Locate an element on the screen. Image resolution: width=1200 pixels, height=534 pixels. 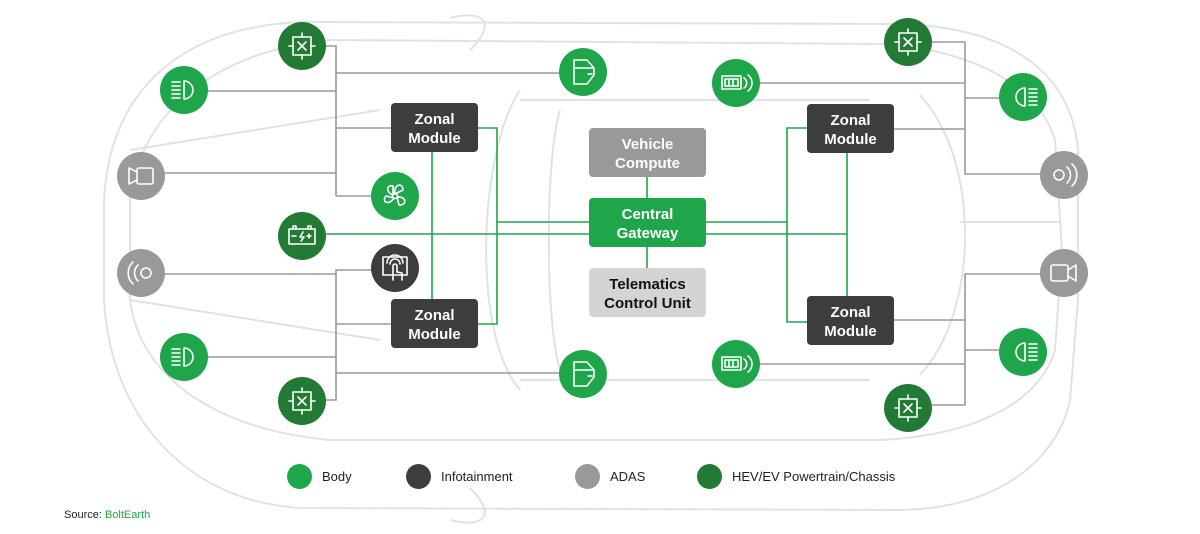
source-name: BoltEarth is located at coordinates (127, 515).